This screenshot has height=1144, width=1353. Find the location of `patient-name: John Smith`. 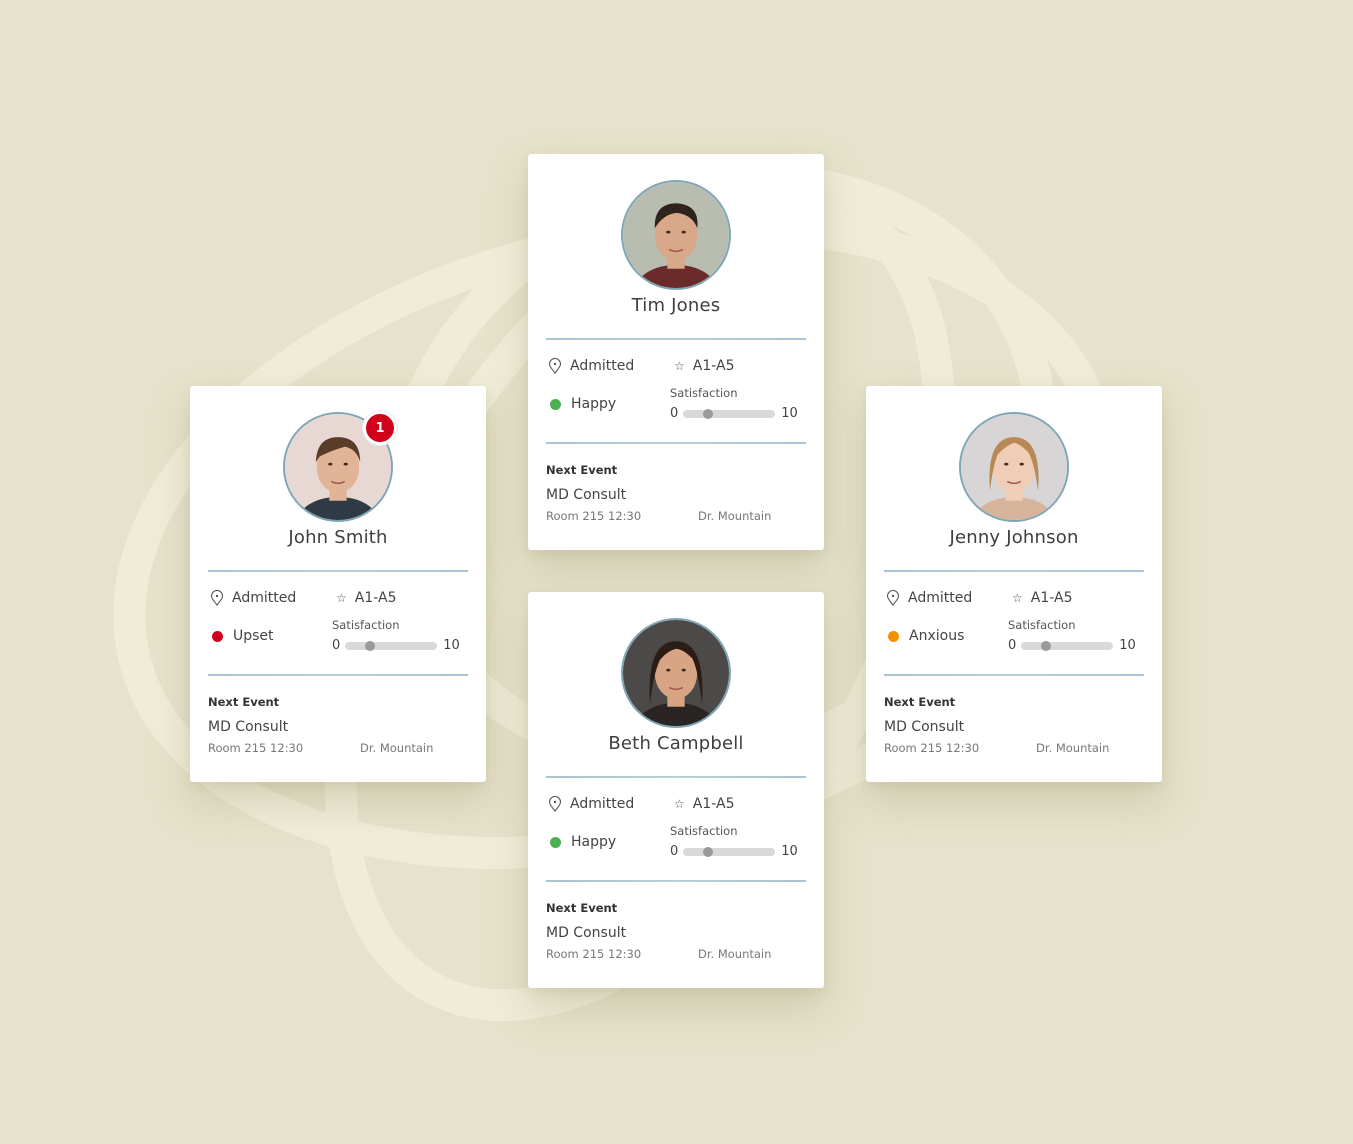

patient-name: John Smith is located at coordinates (338, 537).